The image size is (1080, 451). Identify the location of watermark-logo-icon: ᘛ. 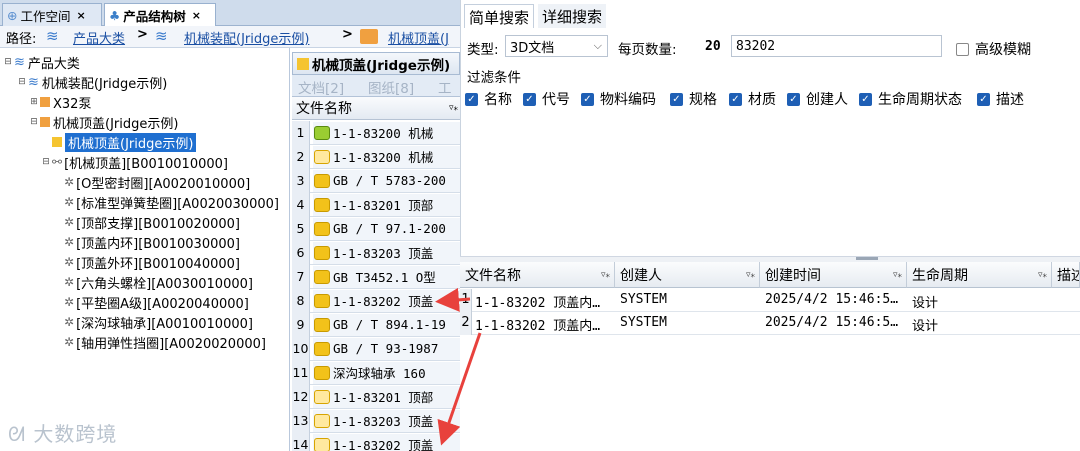
(17, 434).